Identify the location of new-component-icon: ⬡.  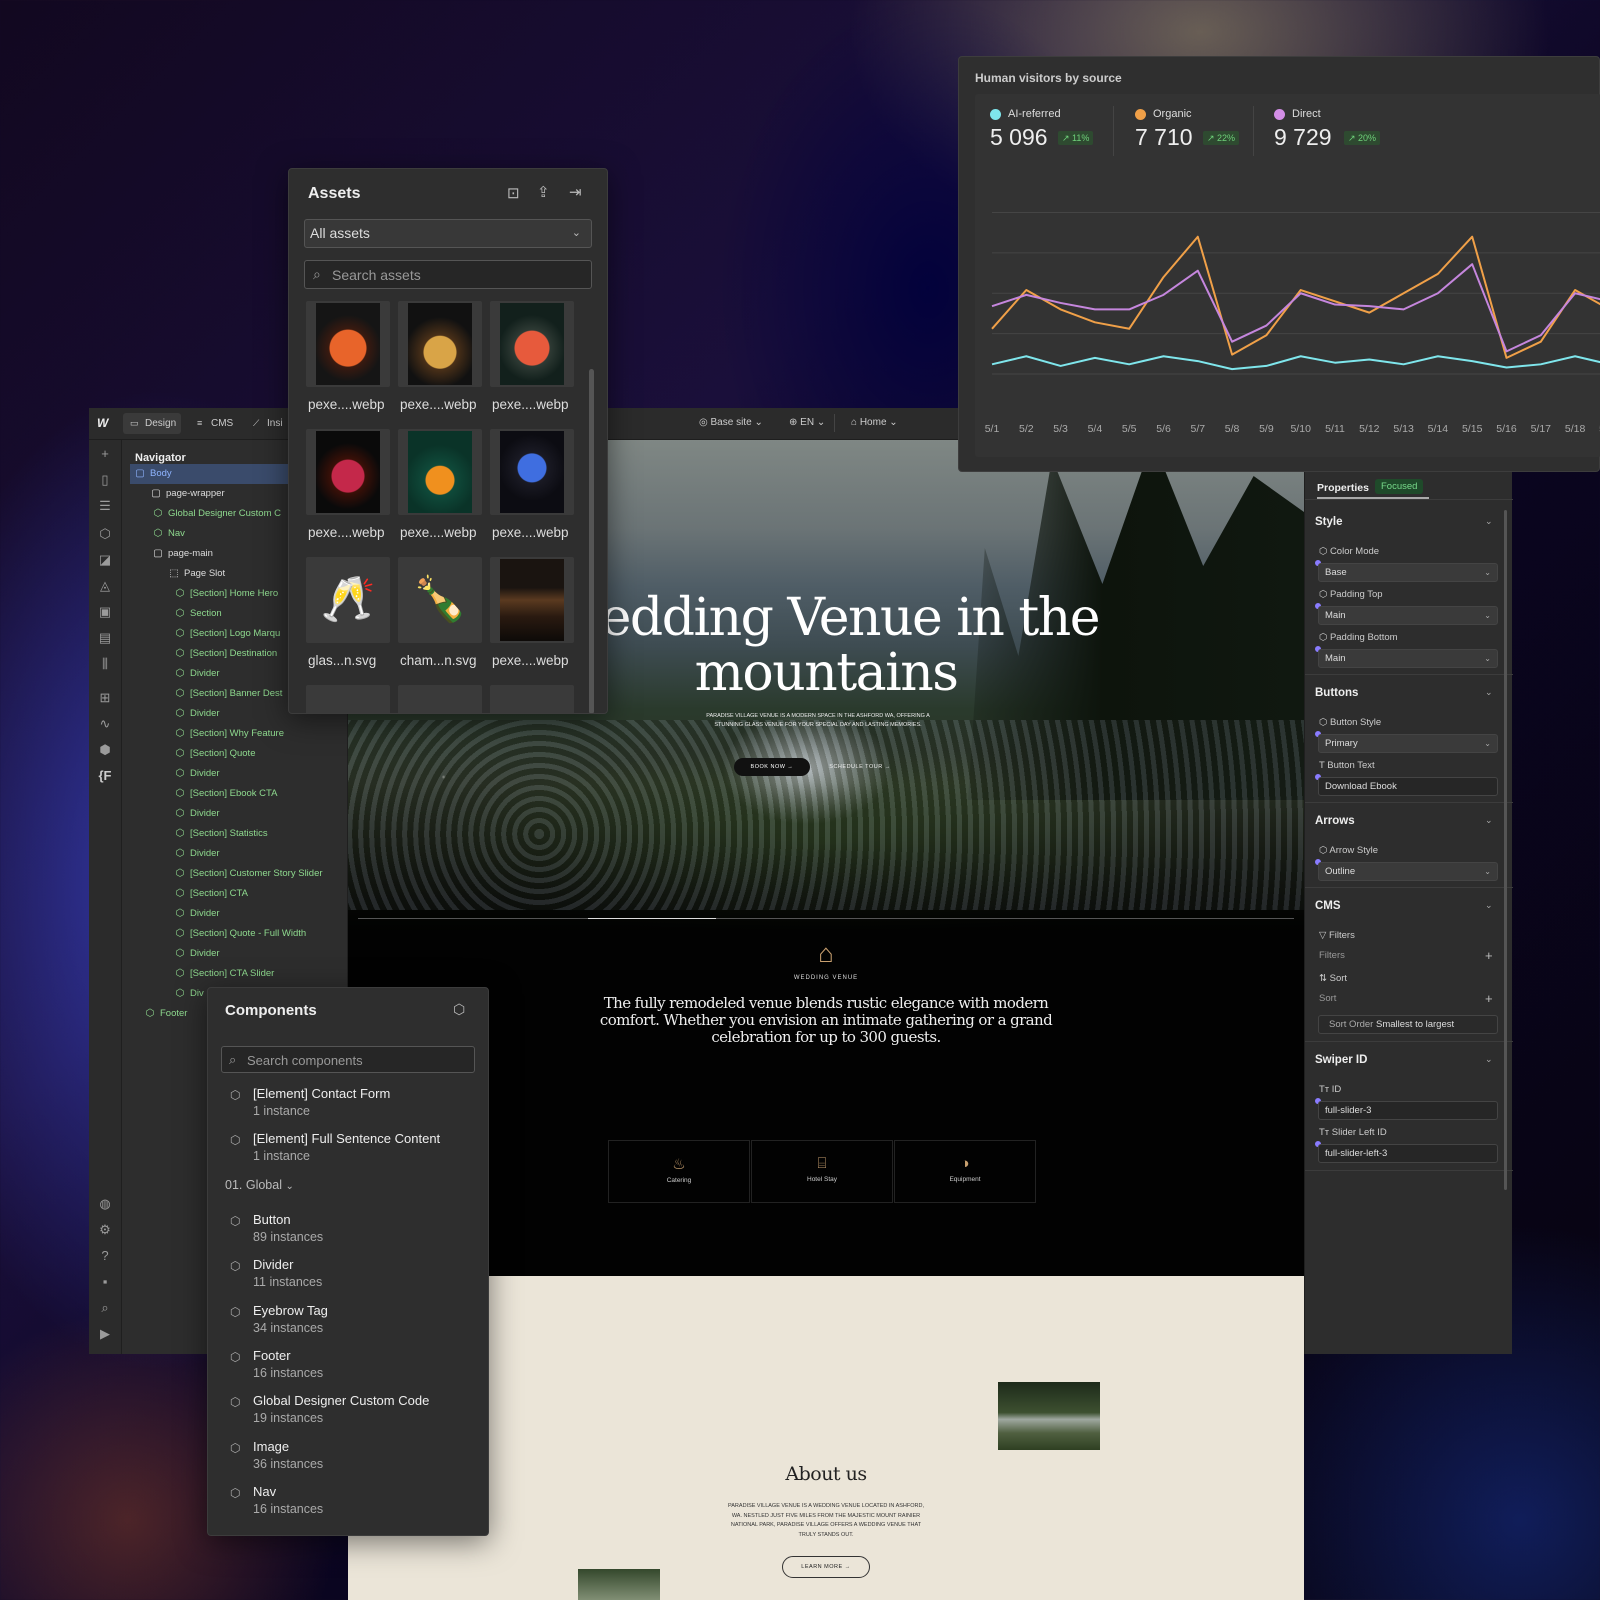
(459, 1009).